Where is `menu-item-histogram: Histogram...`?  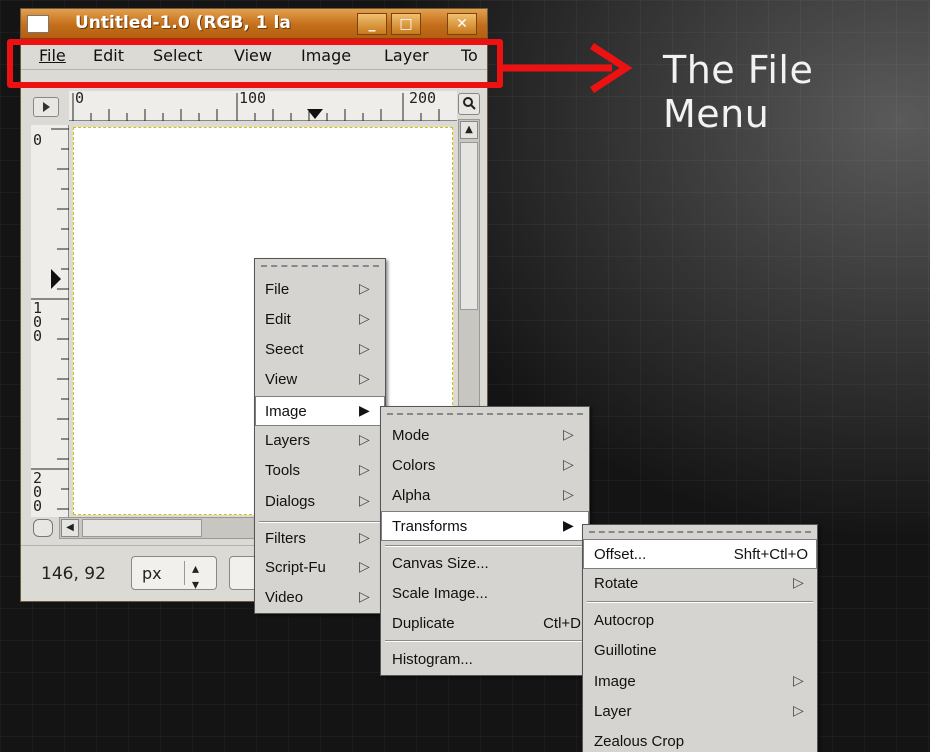 menu-item-histogram: Histogram... is located at coordinates (485, 660).